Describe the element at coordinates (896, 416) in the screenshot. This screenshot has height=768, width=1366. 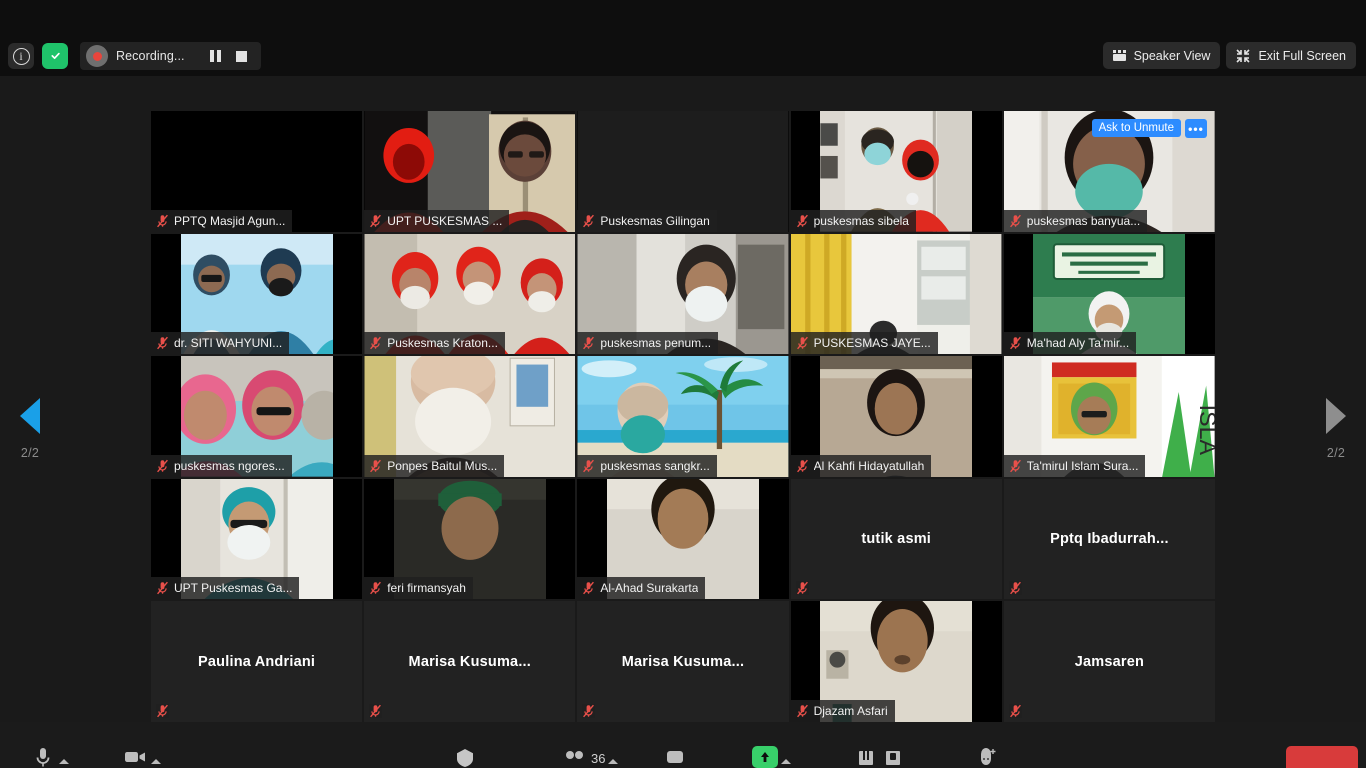
I see `participant-tile: Al Kahfi Hidayatullah` at that location.